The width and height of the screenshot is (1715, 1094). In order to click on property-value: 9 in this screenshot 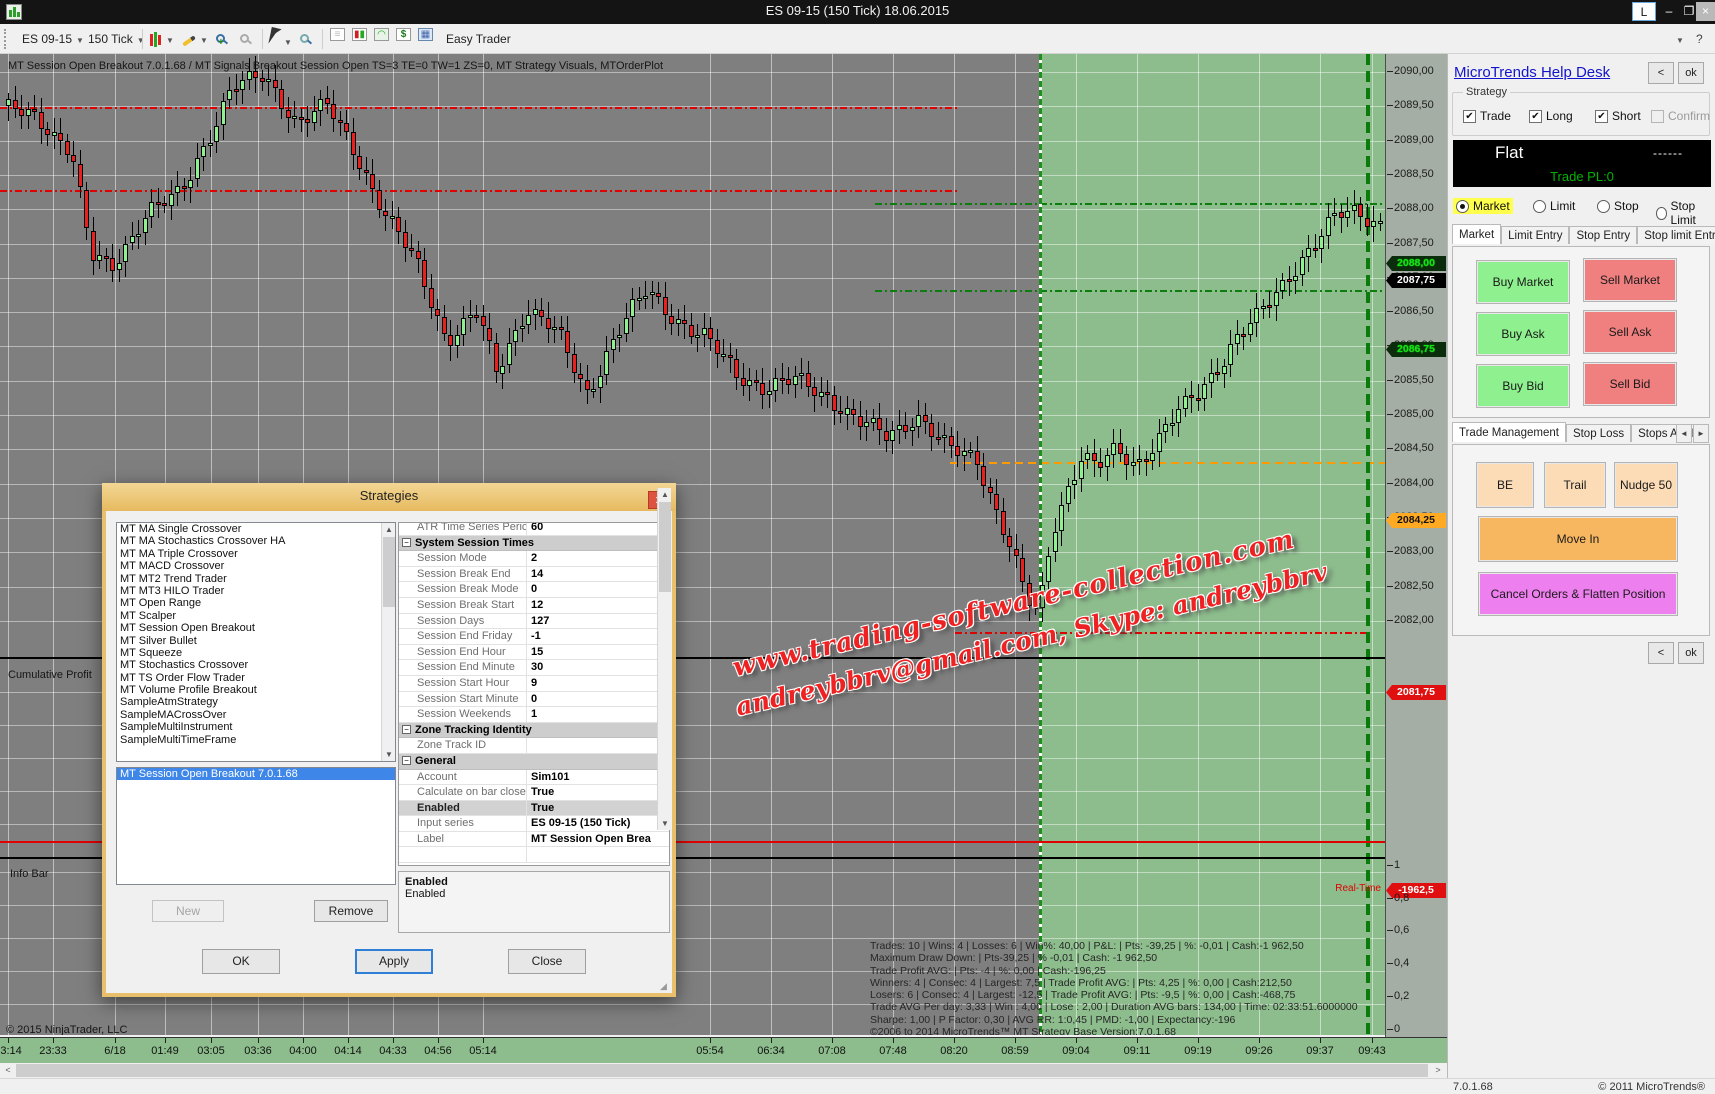, I will do `click(598, 683)`.